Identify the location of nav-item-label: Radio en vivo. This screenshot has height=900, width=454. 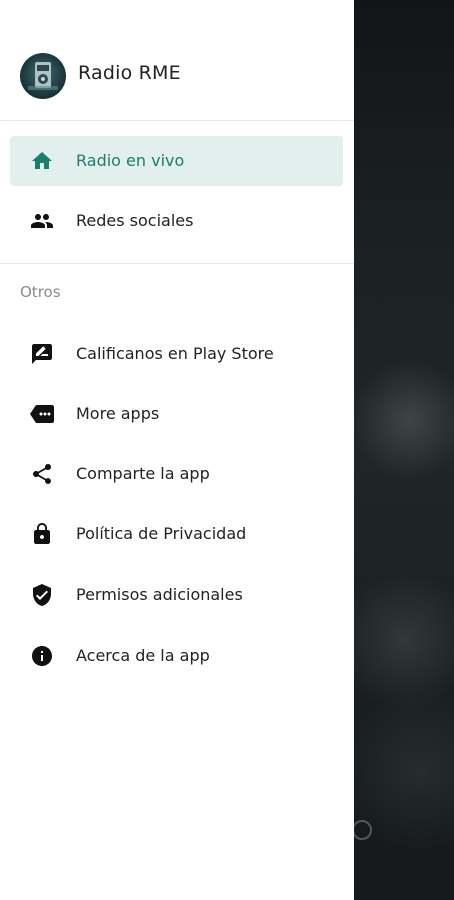
(130, 160).